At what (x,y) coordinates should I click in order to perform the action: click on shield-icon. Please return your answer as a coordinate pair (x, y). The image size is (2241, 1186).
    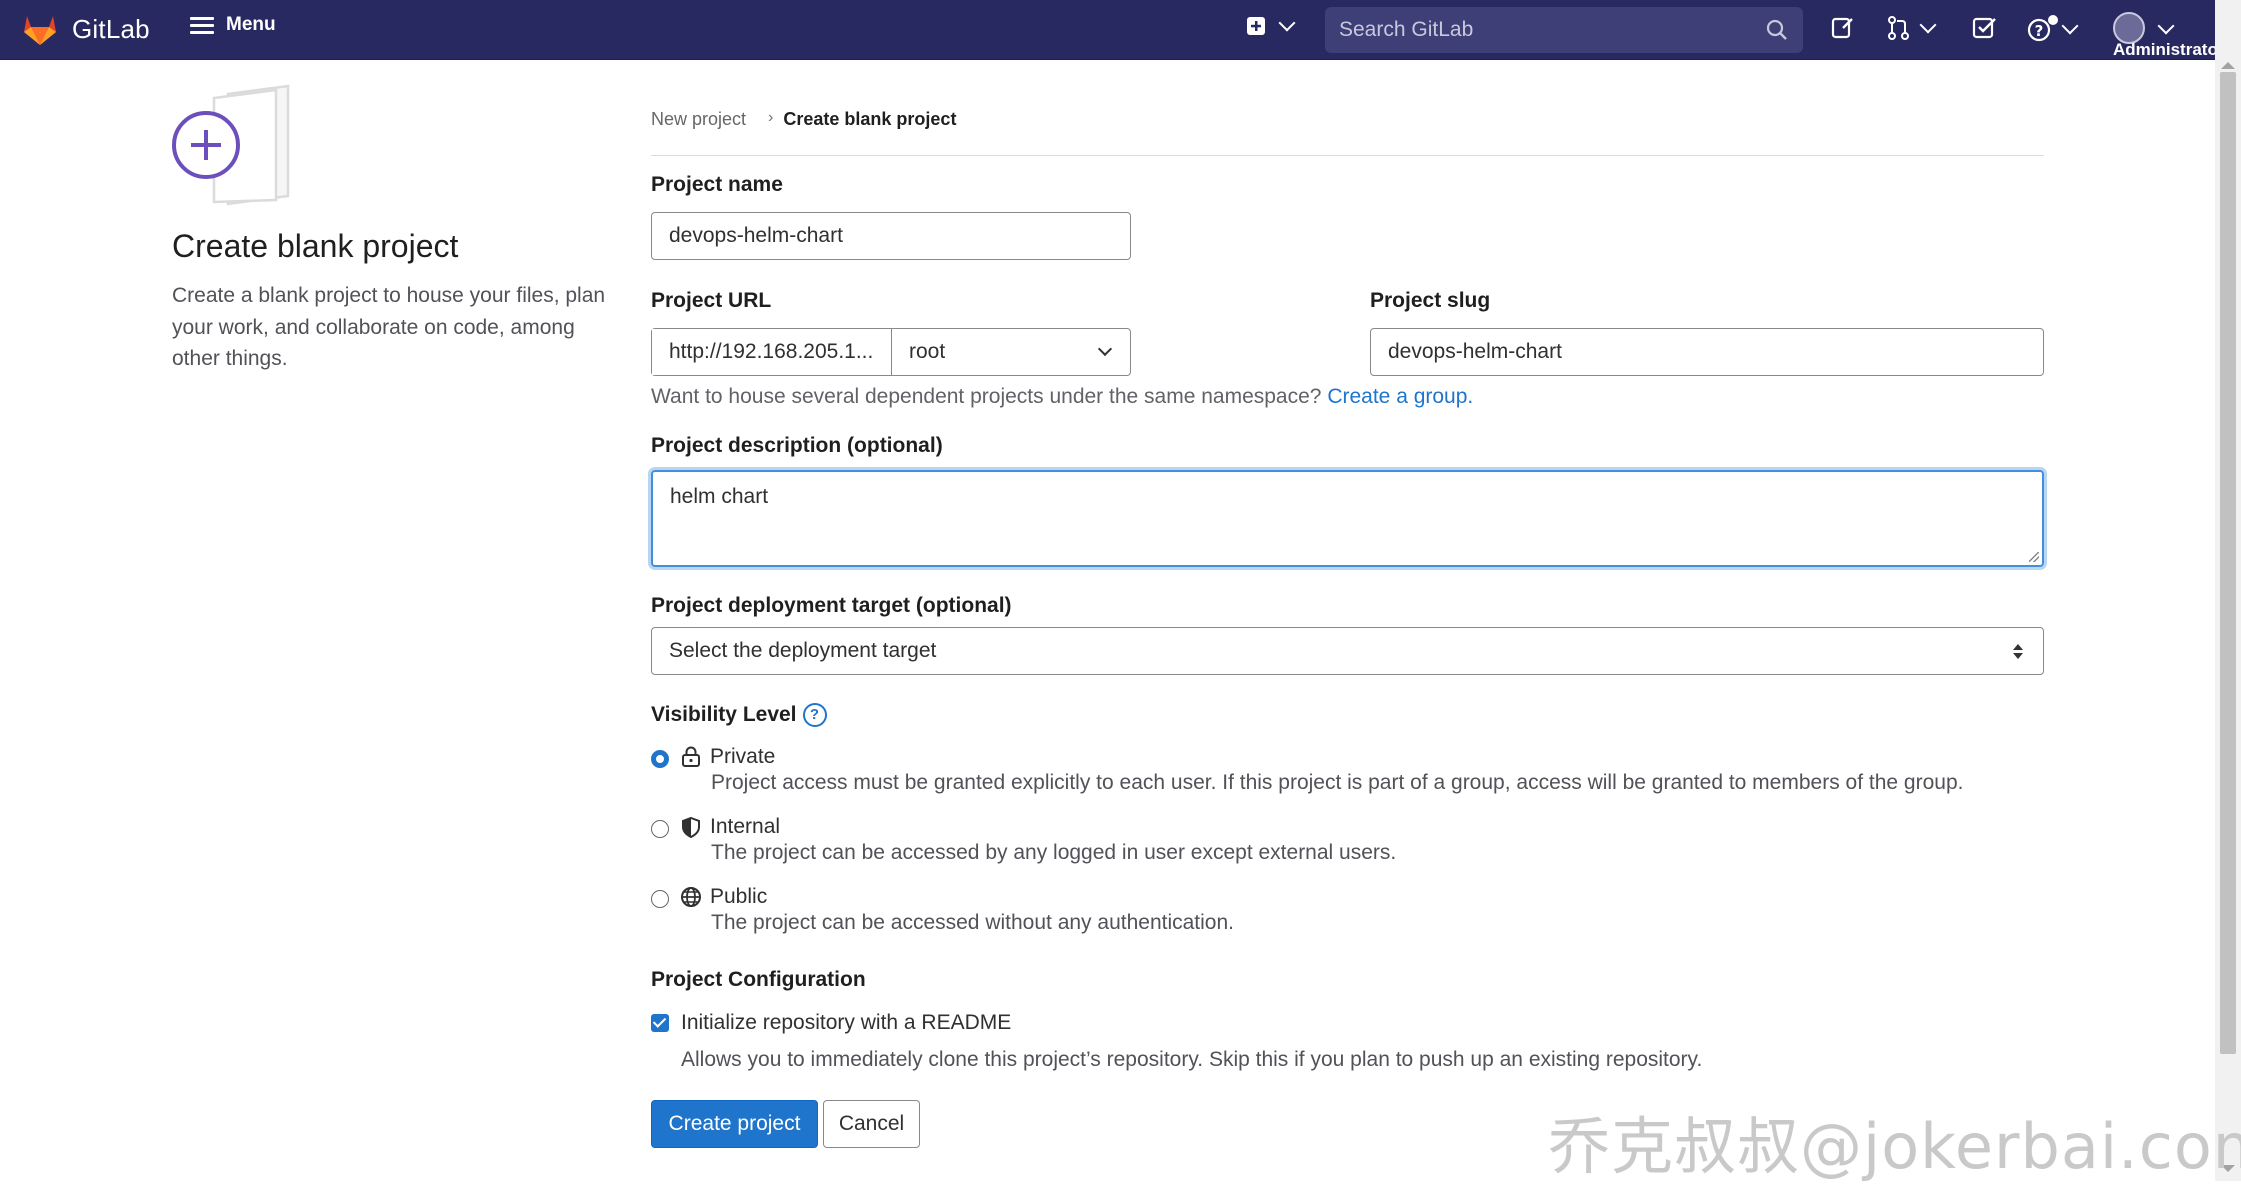
    Looking at the image, I should click on (691, 827).